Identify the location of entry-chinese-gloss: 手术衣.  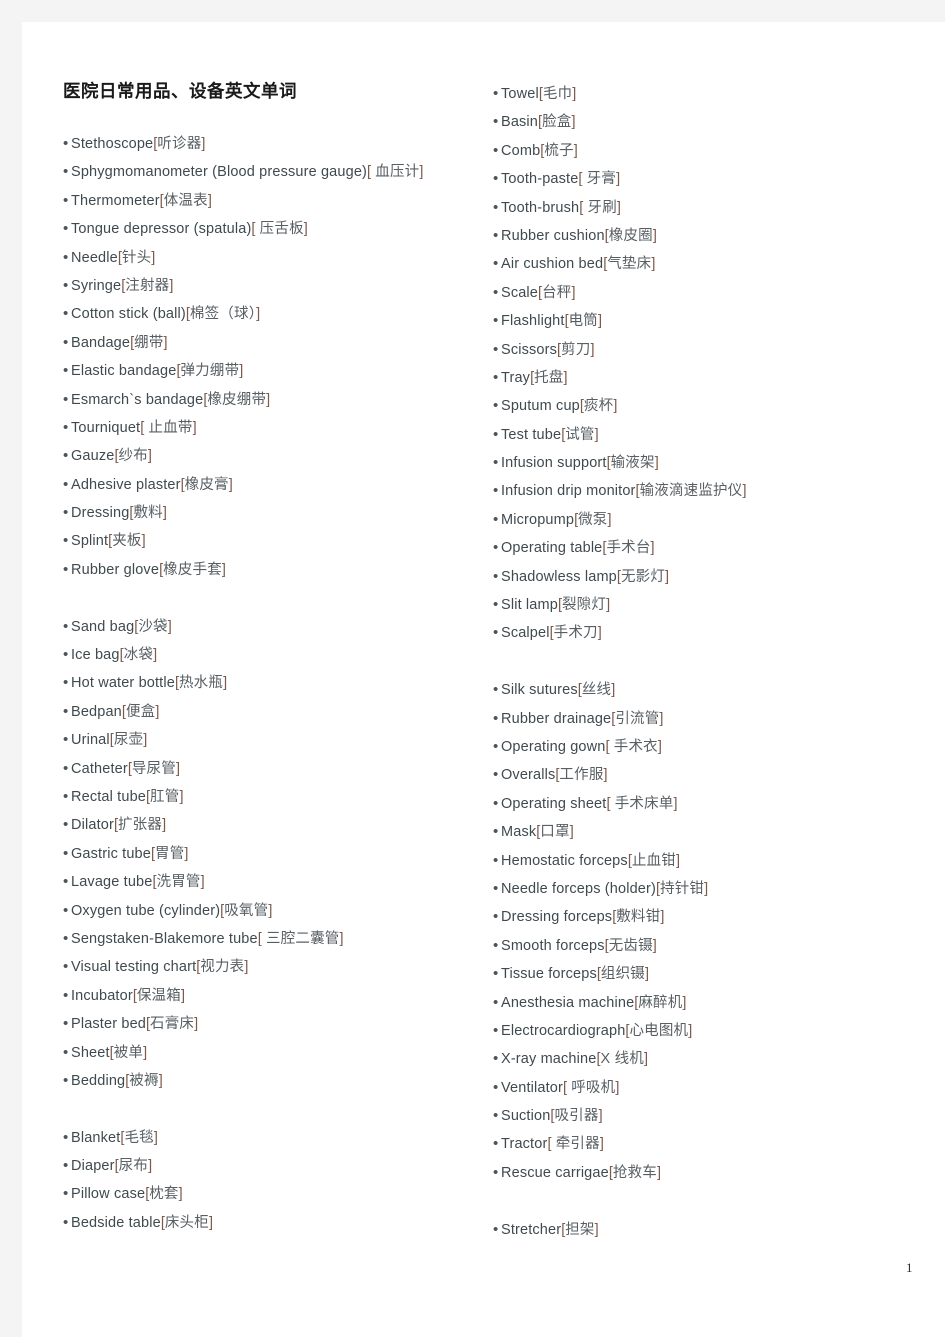
(633, 746).